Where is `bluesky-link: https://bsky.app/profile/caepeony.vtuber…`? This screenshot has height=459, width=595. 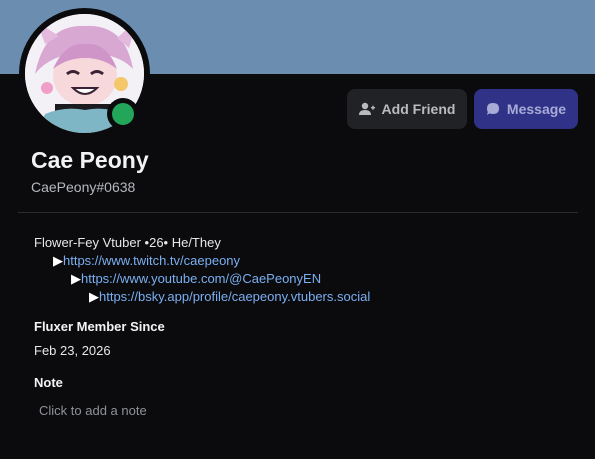 bluesky-link: https://bsky.app/profile/caepeony.vtuber… is located at coordinates (234, 296).